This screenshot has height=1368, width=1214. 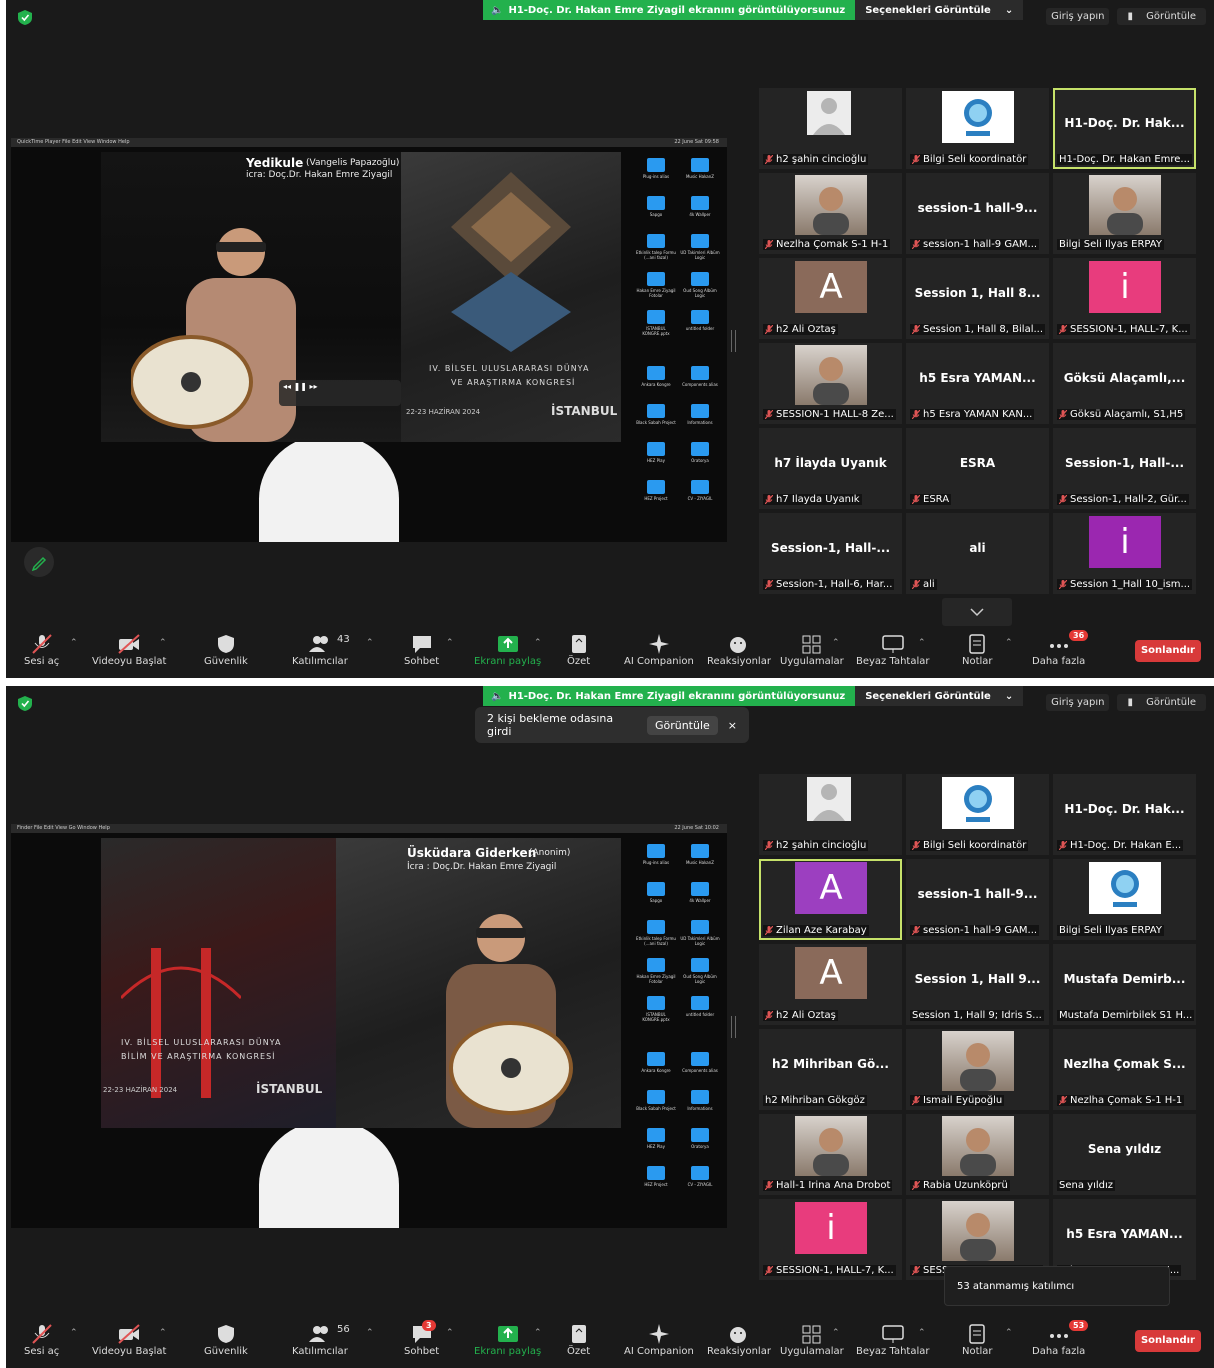 I want to click on participant-tile: h7 İlayda Uyanık h7 İlayda Uyanık, so click(x=830, y=468).